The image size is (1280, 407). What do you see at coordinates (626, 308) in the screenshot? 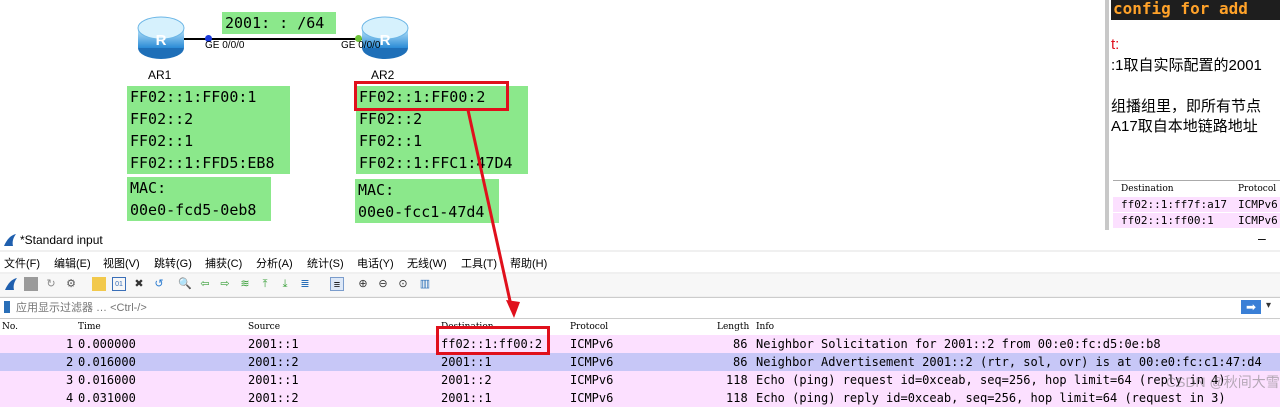
I see `display-filter-input` at bounding box center [626, 308].